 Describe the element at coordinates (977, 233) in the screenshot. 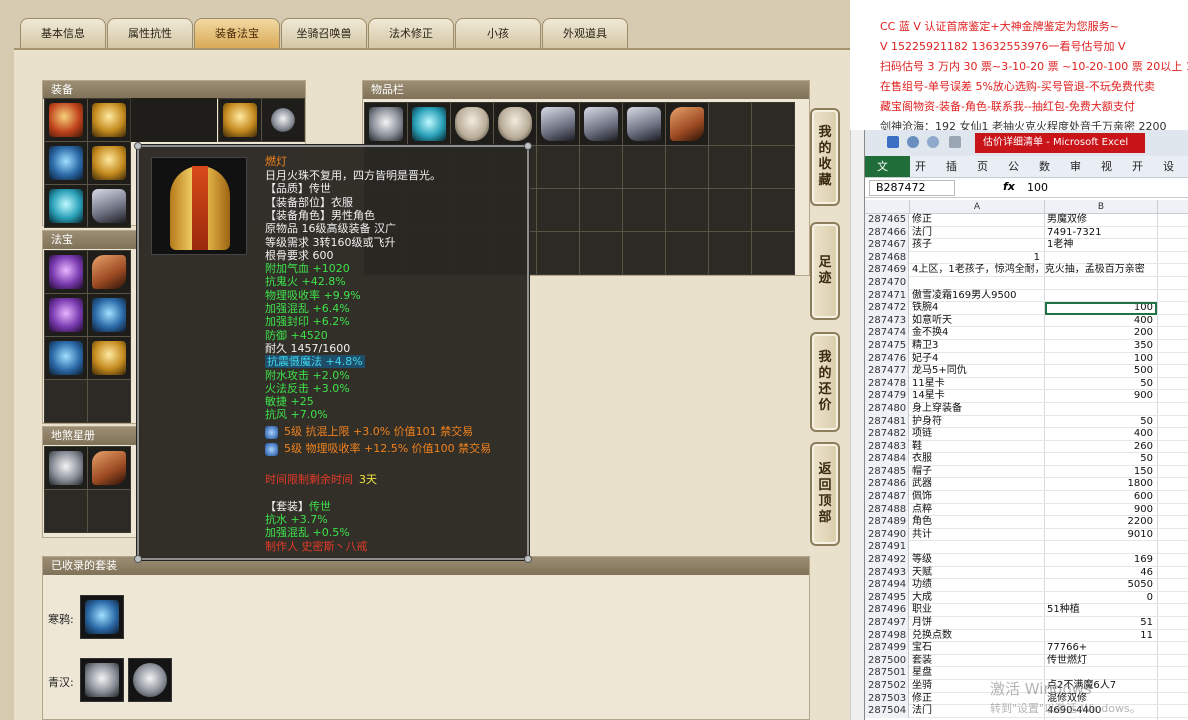

I see `cell-a: 法门` at that location.